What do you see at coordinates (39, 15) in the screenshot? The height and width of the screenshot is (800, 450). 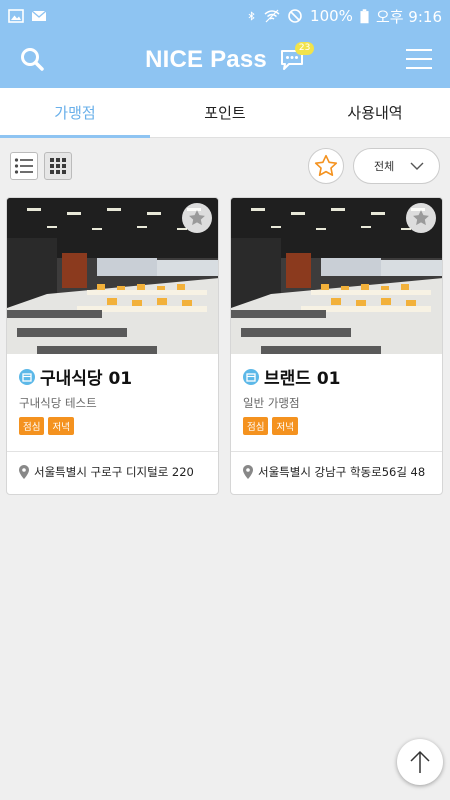 I see `mail-icon` at bounding box center [39, 15].